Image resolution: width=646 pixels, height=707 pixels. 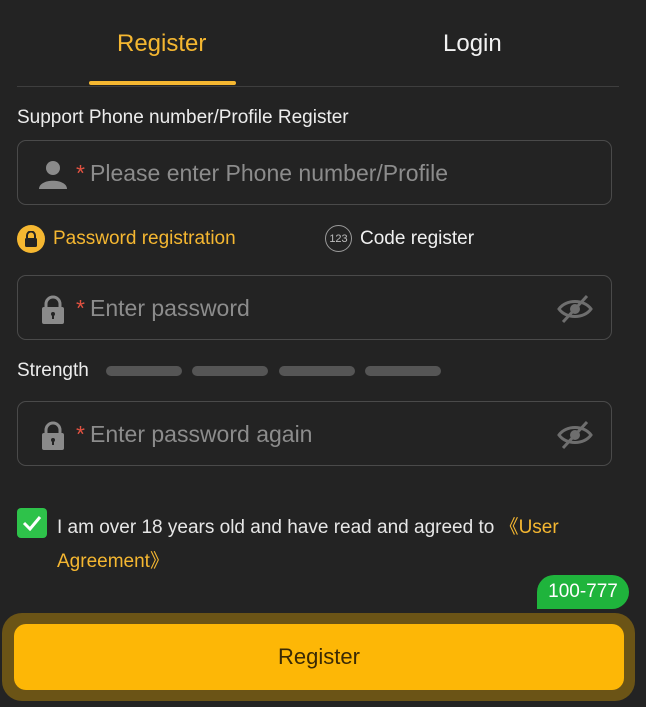 I want to click on confirm-password-field: *, so click(x=314, y=434).